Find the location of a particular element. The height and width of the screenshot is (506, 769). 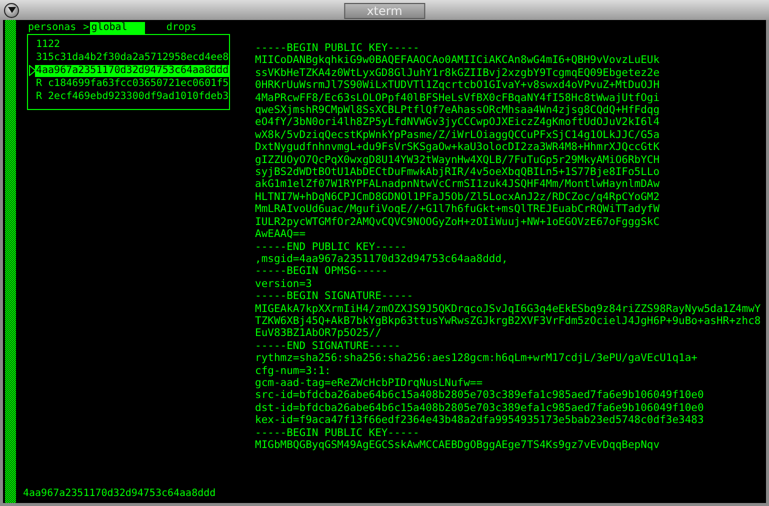

message-line: syjBS2dWDtBOtU1AbDECtDuFmwkAbjRIR/4v5oeXbqQBILn5+1S77Bje8IFo5LLo is located at coordinates (458, 172).